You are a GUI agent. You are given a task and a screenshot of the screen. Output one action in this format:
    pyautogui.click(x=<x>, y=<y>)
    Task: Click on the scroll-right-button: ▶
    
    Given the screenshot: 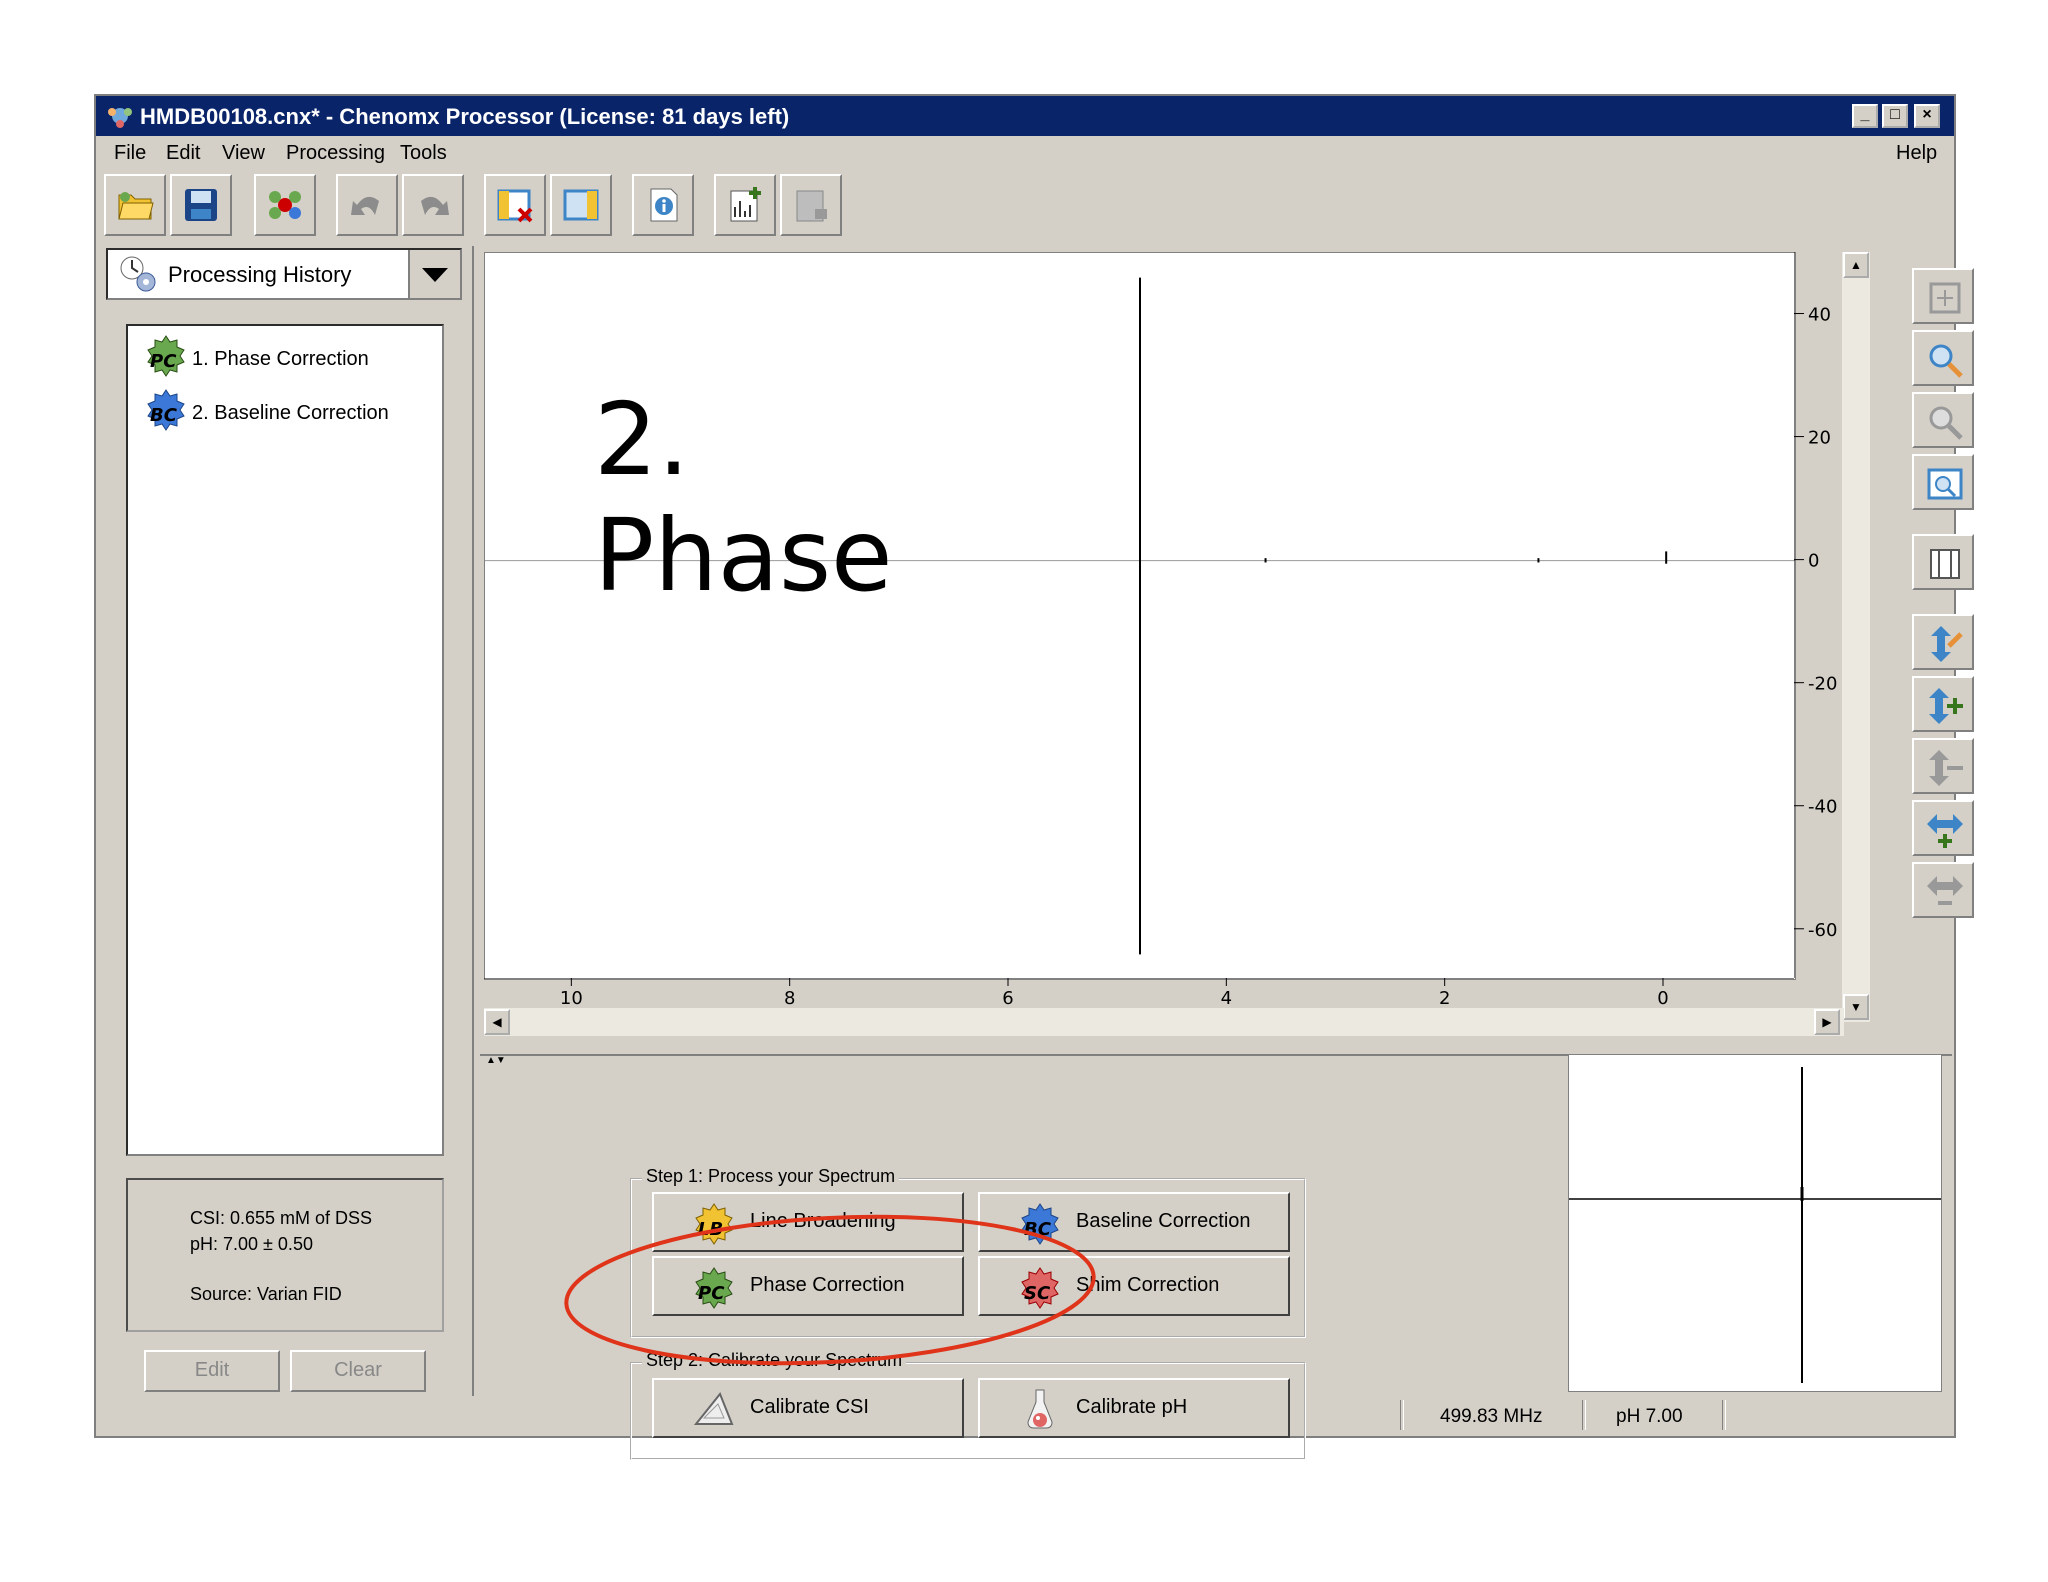 What is the action you would take?
    pyautogui.click(x=1827, y=1022)
    